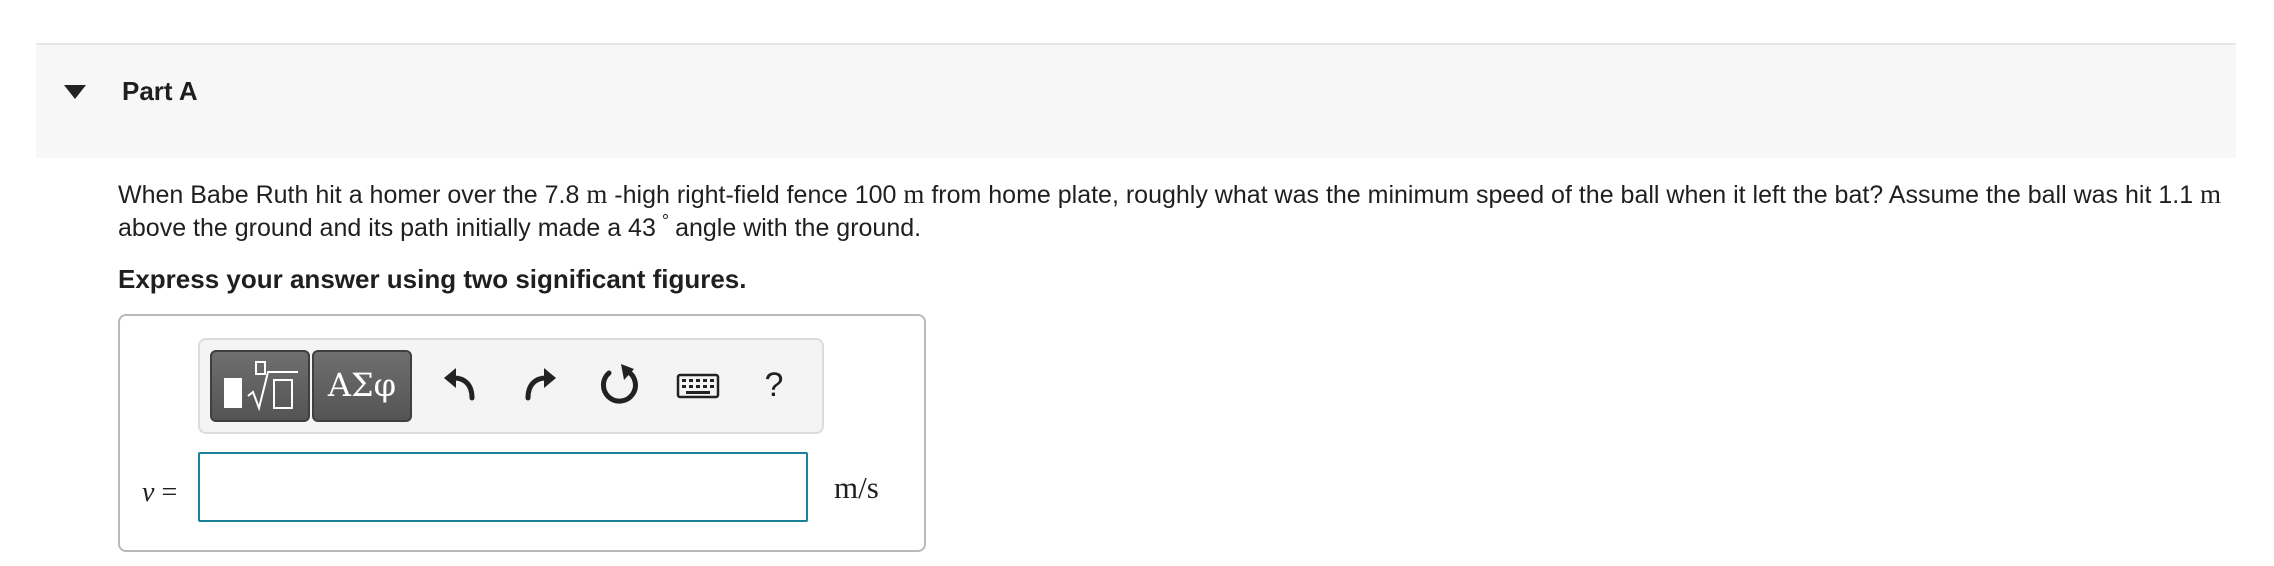 This screenshot has height=566, width=2274. What do you see at coordinates (461, 385) in the screenshot?
I see `undo-icon` at bounding box center [461, 385].